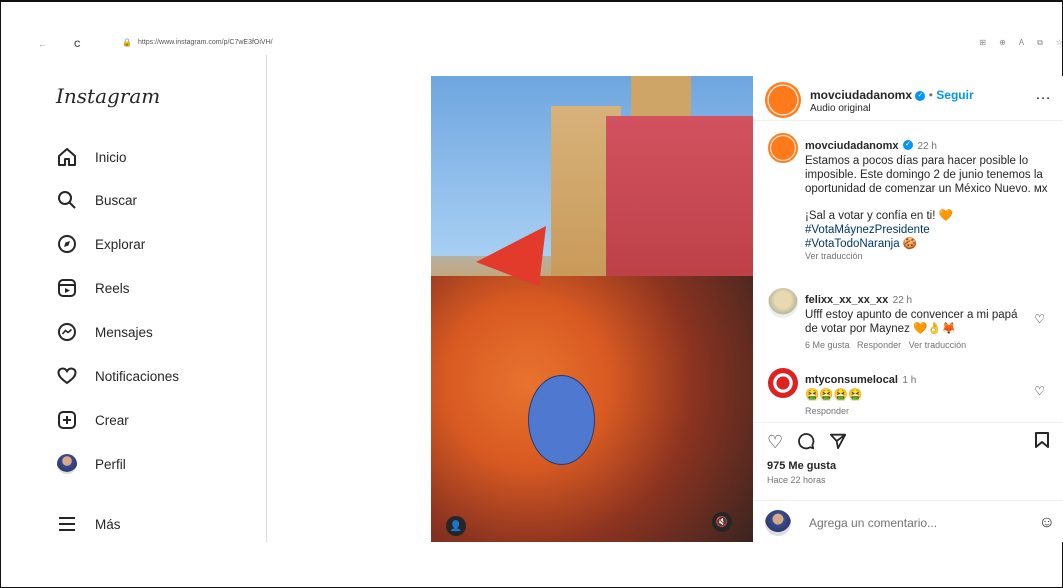  Describe the element at coordinates (67, 464) in the screenshot. I see `avatar` at that location.